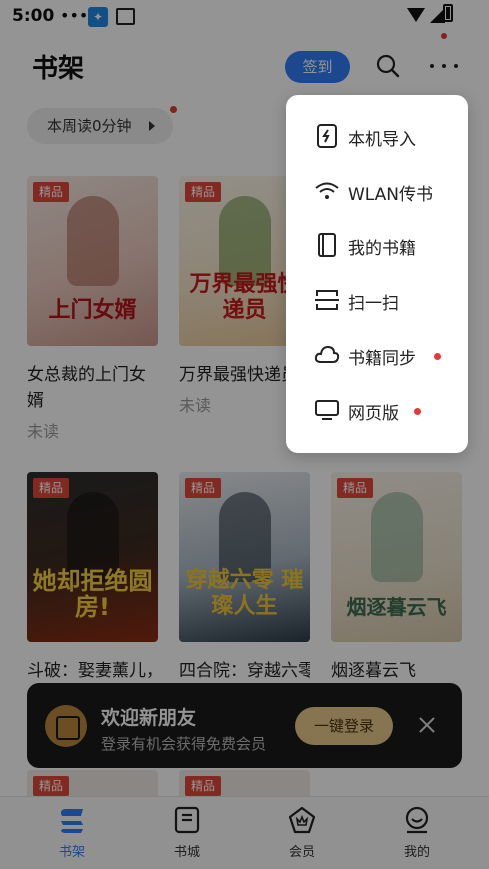 This screenshot has height=869, width=489. What do you see at coordinates (327, 245) in the screenshot?
I see `book-icon` at bounding box center [327, 245].